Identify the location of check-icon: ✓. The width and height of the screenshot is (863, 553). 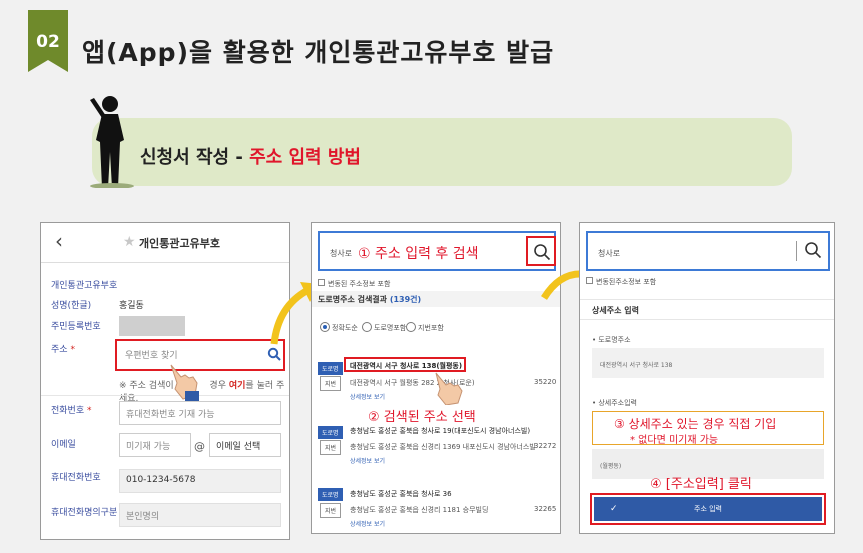
(614, 509).